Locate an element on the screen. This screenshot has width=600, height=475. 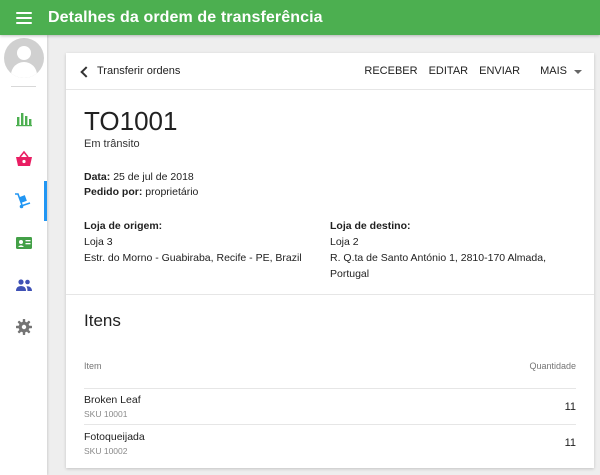
hand-truck-icon is located at coordinates (23, 201).